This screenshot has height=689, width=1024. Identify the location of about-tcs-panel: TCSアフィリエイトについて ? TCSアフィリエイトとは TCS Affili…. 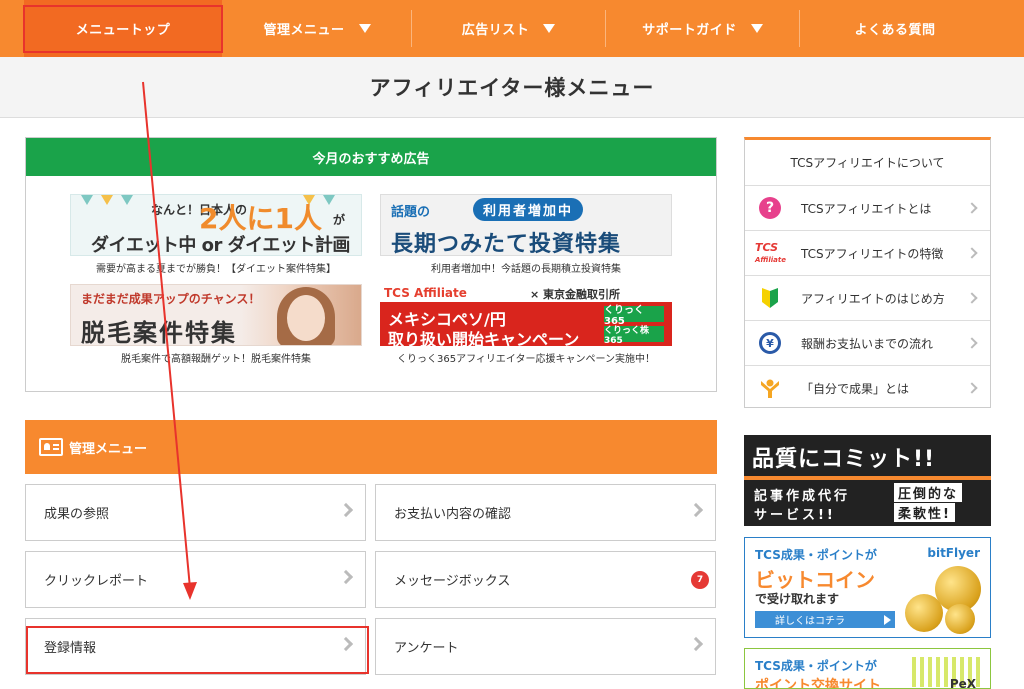
(867, 272).